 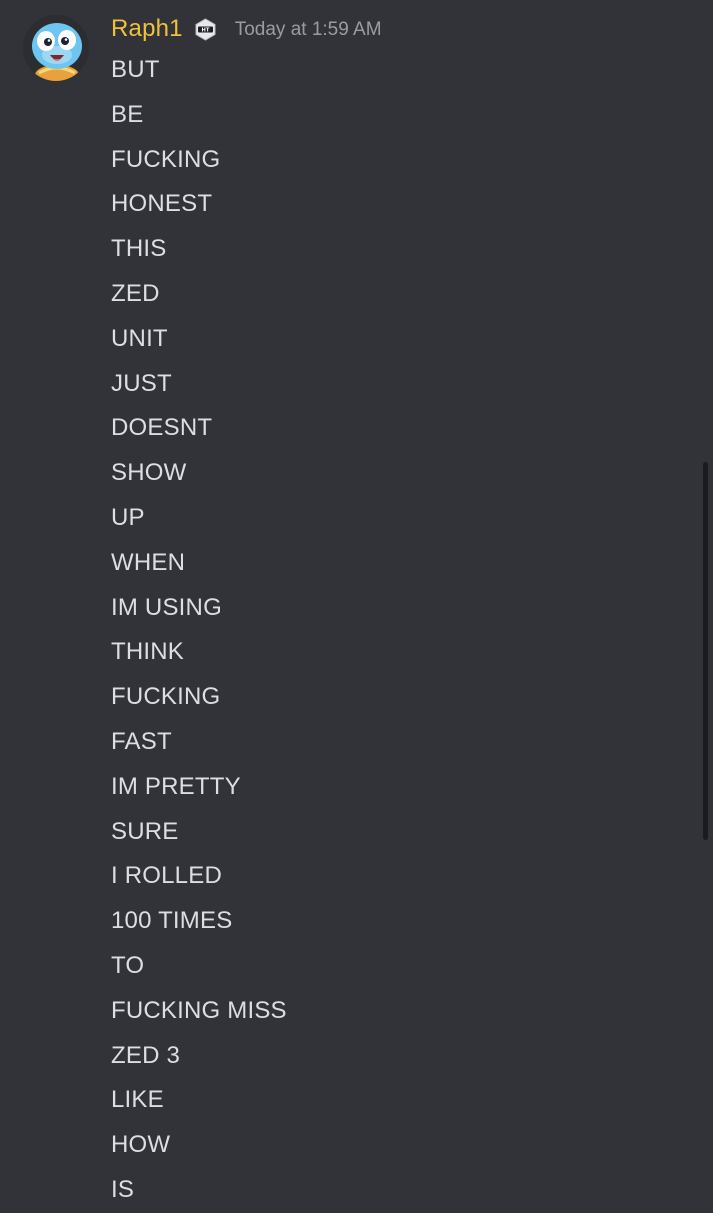 I want to click on message-line: ZED 3, so click(x=146, y=1055).